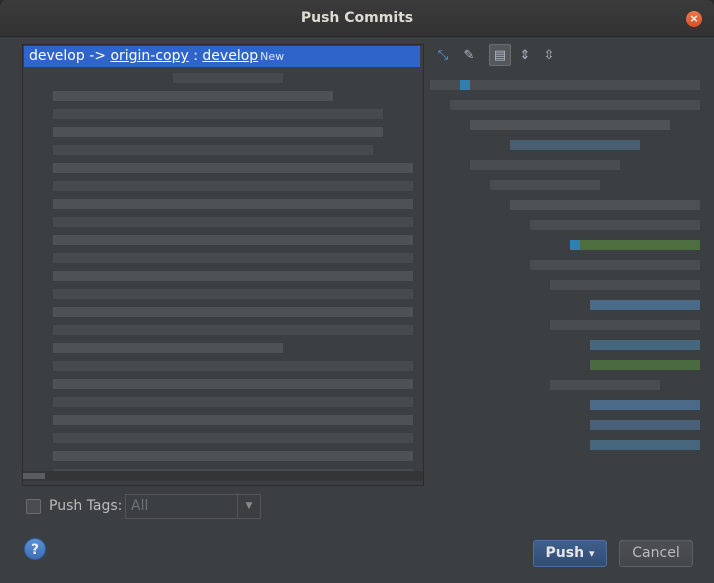  I want to click on push-tags-label: Push Tags:, so click(86, 506).